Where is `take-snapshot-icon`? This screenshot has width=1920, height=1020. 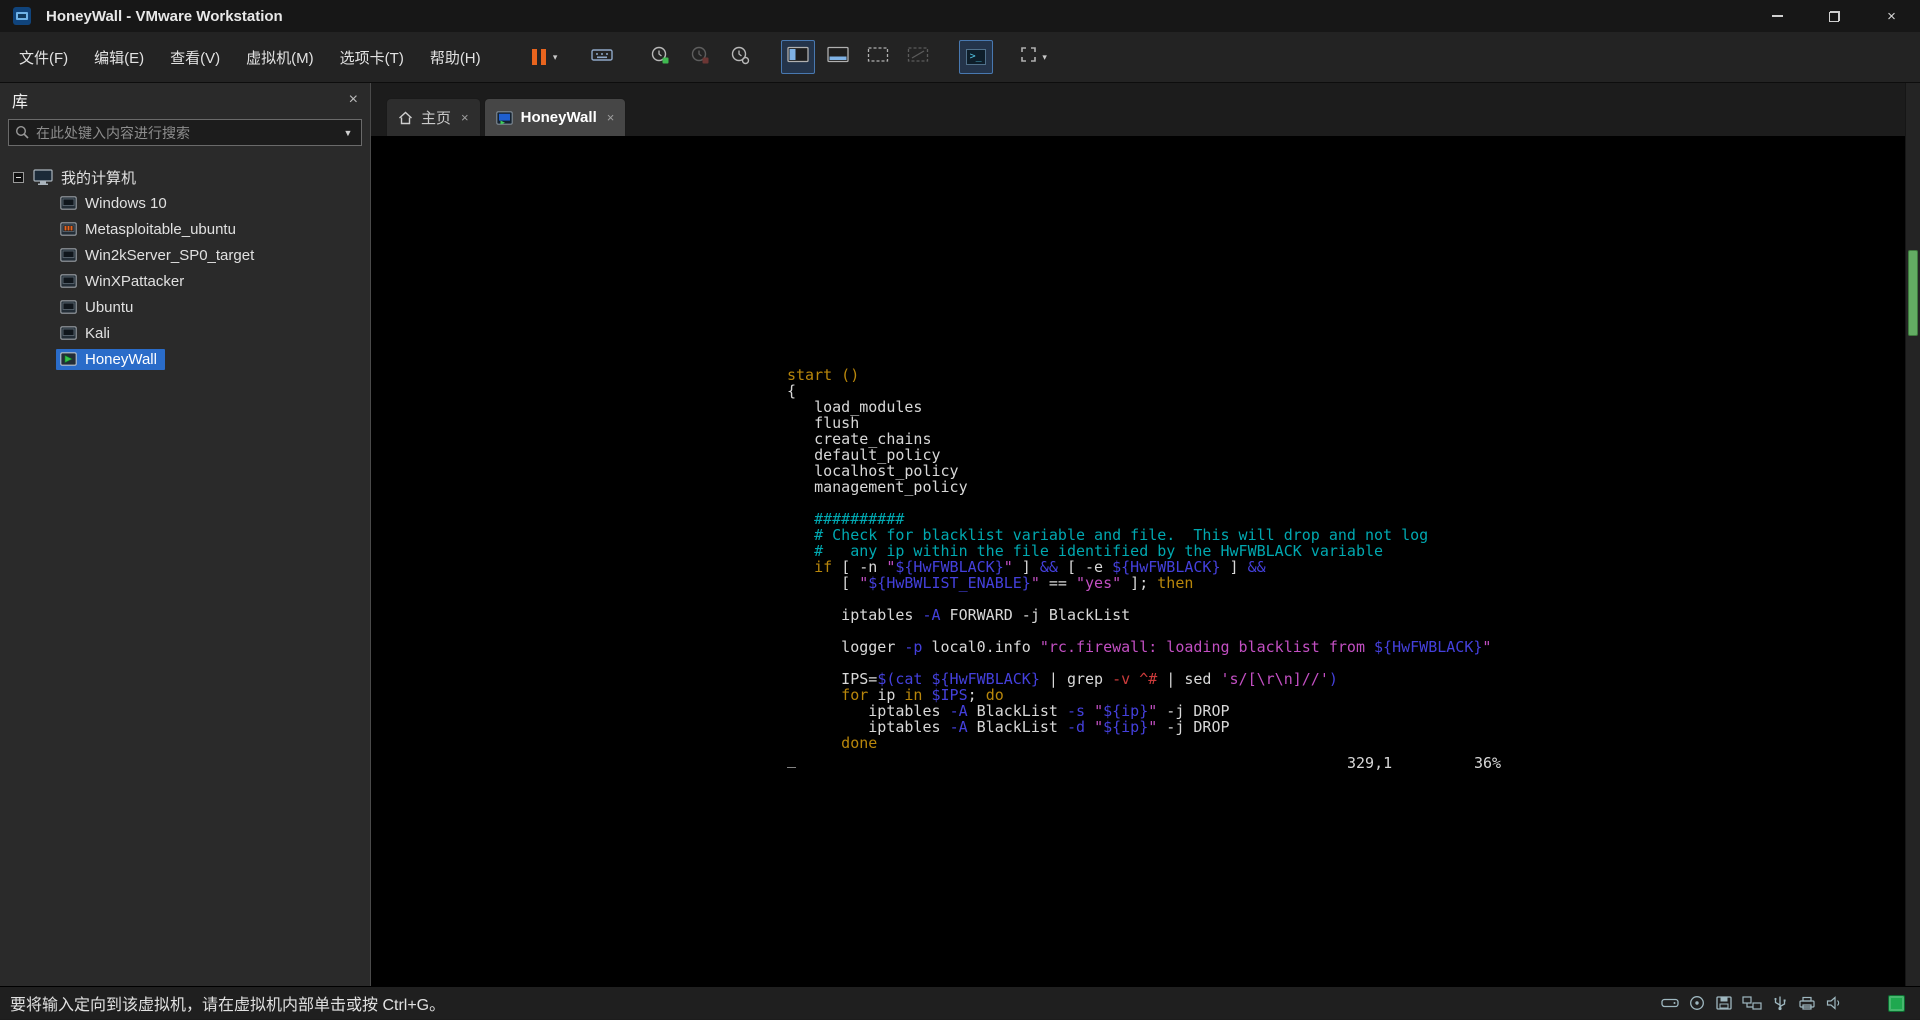
take-snapshot-icon is located at coordinates (660, 57).